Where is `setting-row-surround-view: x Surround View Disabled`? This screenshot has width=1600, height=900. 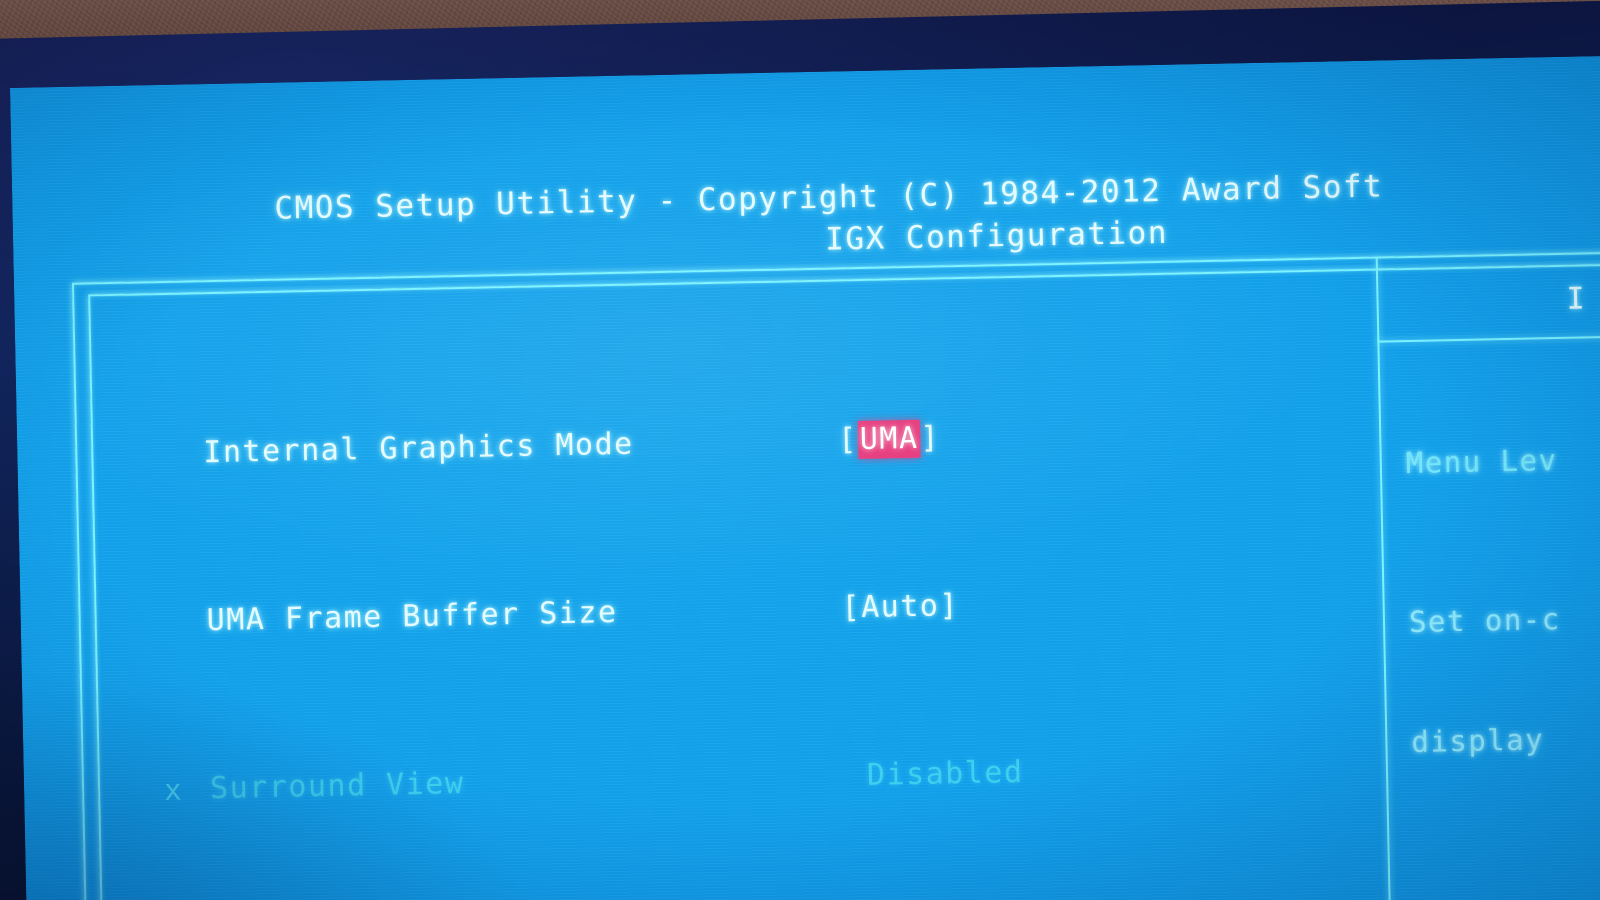 setting-row-surround-view: x Surround View Disabled is located at coordinates (759, 778).